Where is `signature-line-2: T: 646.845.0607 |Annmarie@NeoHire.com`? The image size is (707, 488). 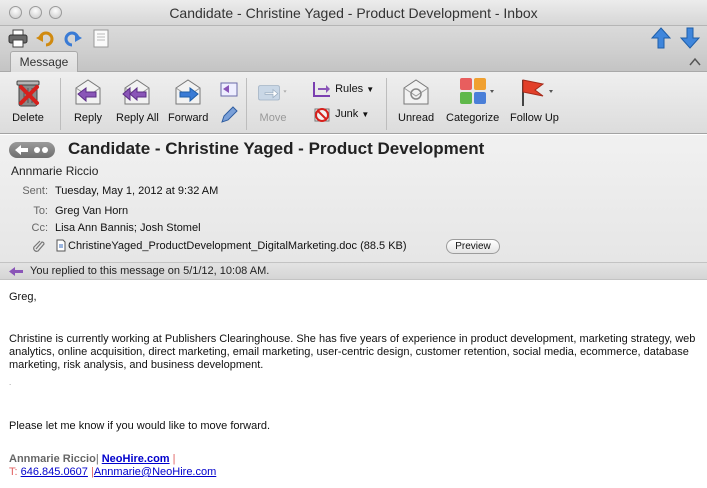
signature-line-2: T: 646.845.0607 |Annmarie@NeoHire.com is located at coordinates (112, 472).